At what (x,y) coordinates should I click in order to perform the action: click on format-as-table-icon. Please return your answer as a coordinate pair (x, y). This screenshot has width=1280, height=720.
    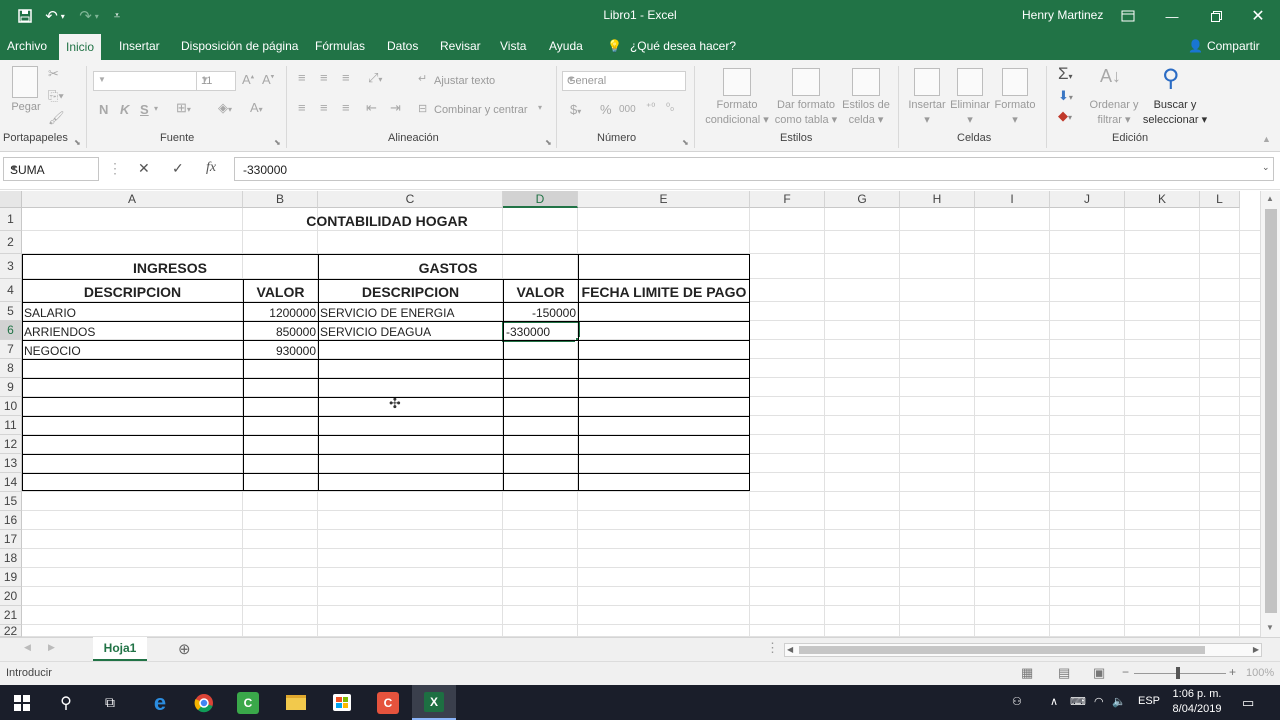
    Looking at the image, I should click on (806, 82).